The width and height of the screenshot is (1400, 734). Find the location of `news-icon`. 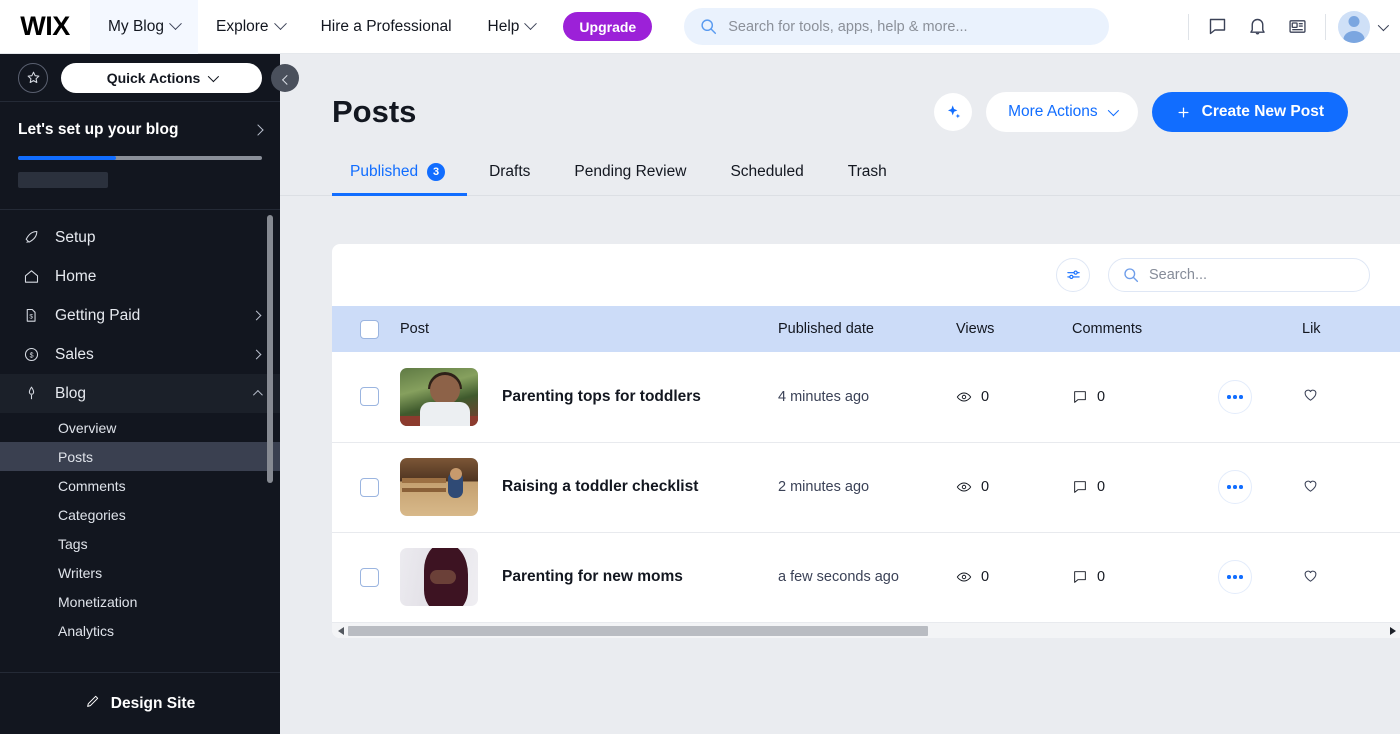

news-icon is located at coordinates (1297, 27).